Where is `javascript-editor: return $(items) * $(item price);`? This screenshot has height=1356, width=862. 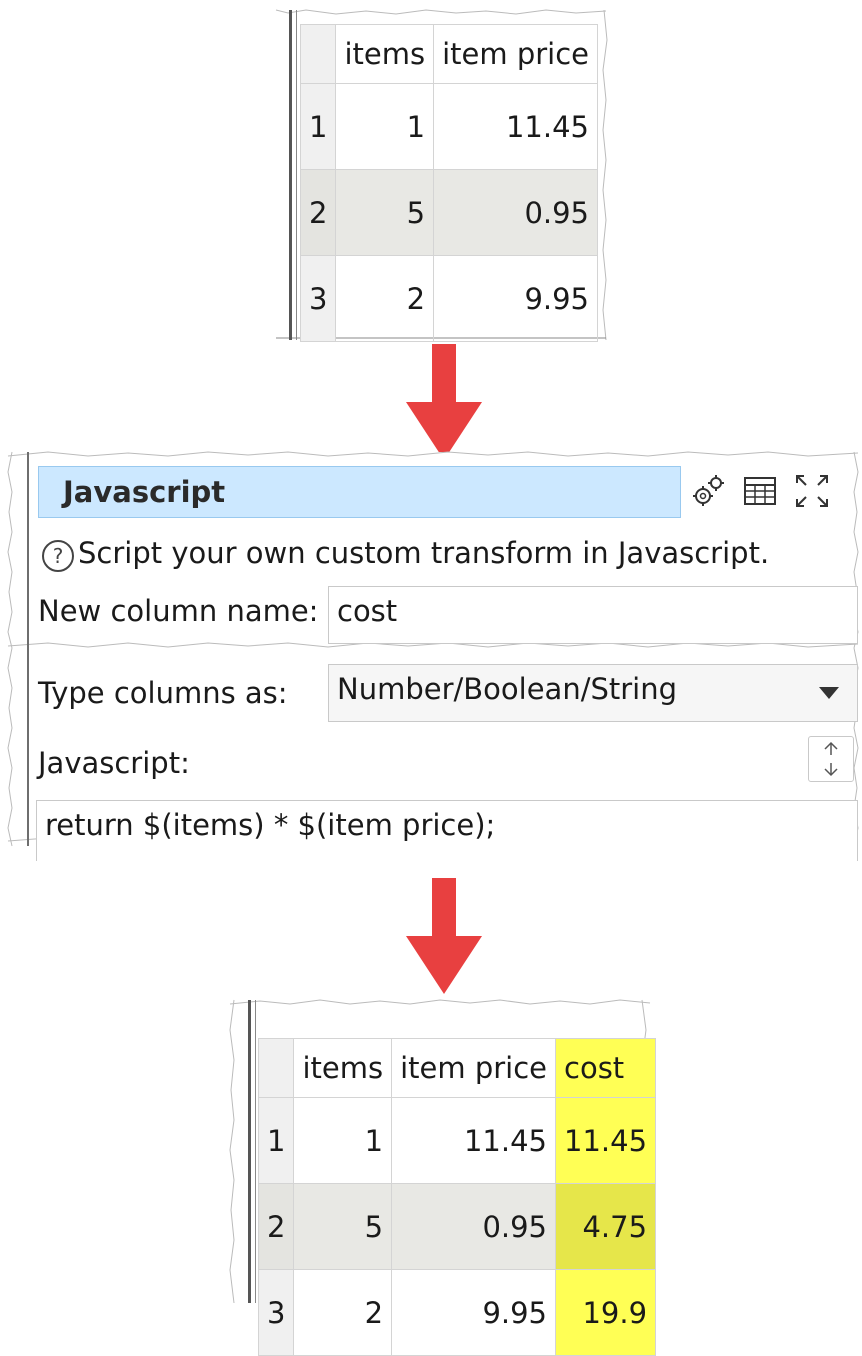
javascript-editor: return $(items) * $(item price); is located at coordinates (447, 830).